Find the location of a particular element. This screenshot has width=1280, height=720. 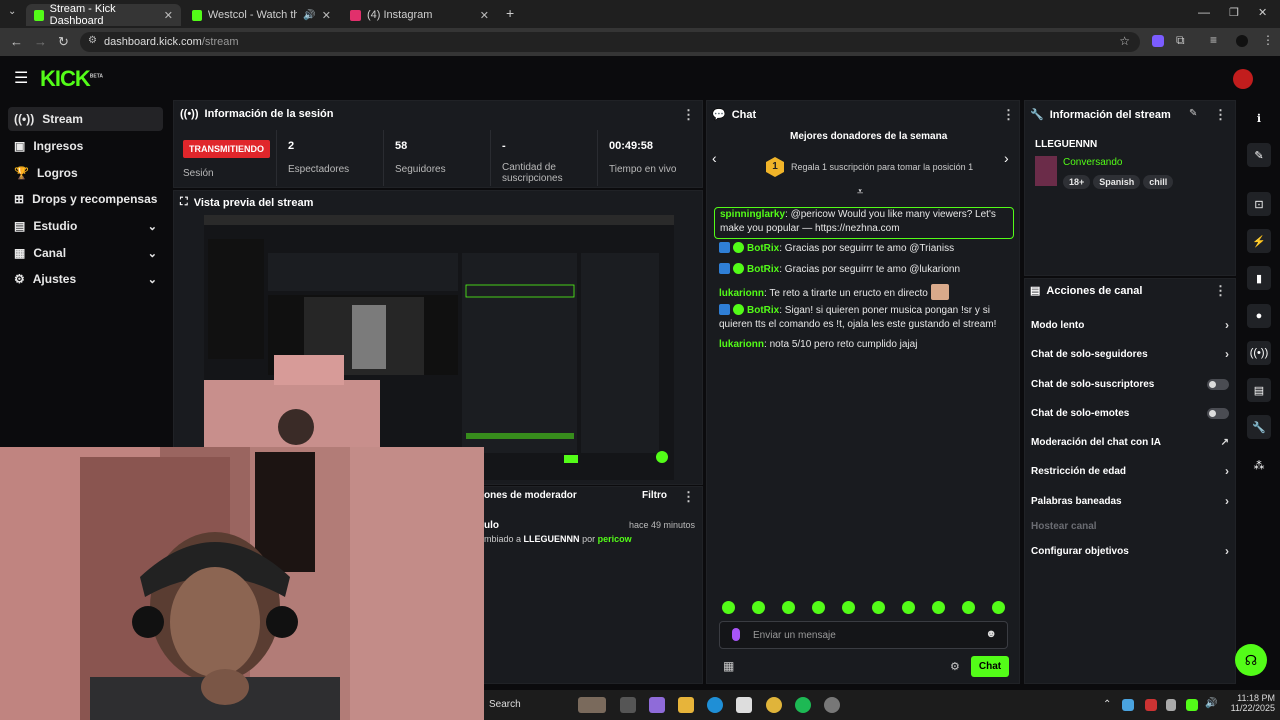

chevron-right-icon: › is located at coordinates (1006, 158).